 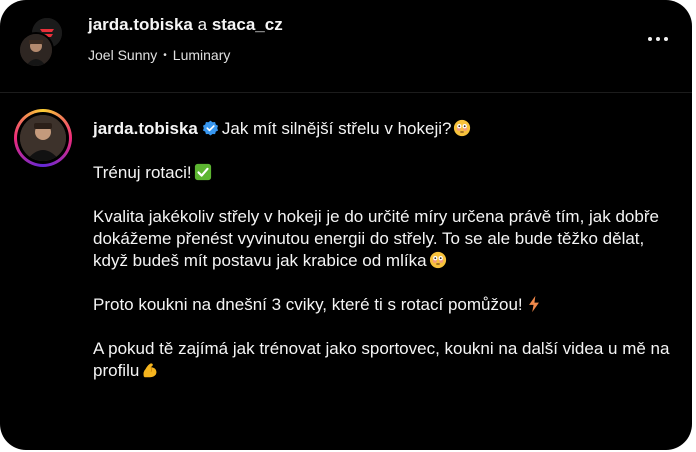 What do you see at coordinates (202, 55) in the screenshot?
I see `music-track: Luminary` at bounding box center [202, 55].